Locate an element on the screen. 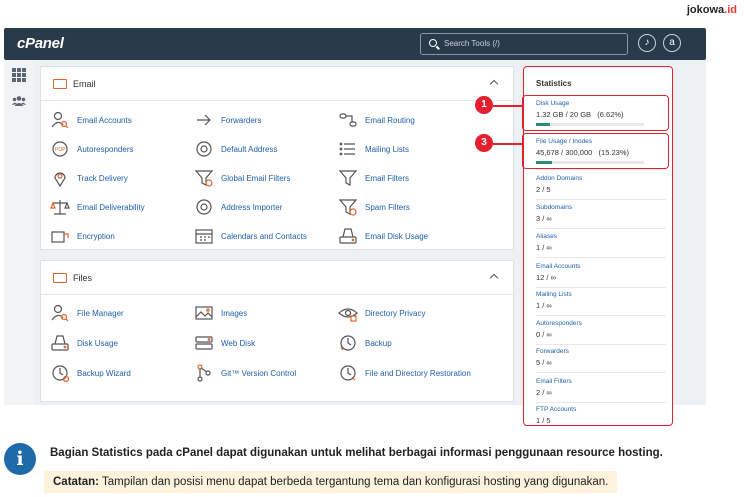 The height and width of the screenshot is (497, 745). files-panel-header: Files is located at coordinates (277, 278).